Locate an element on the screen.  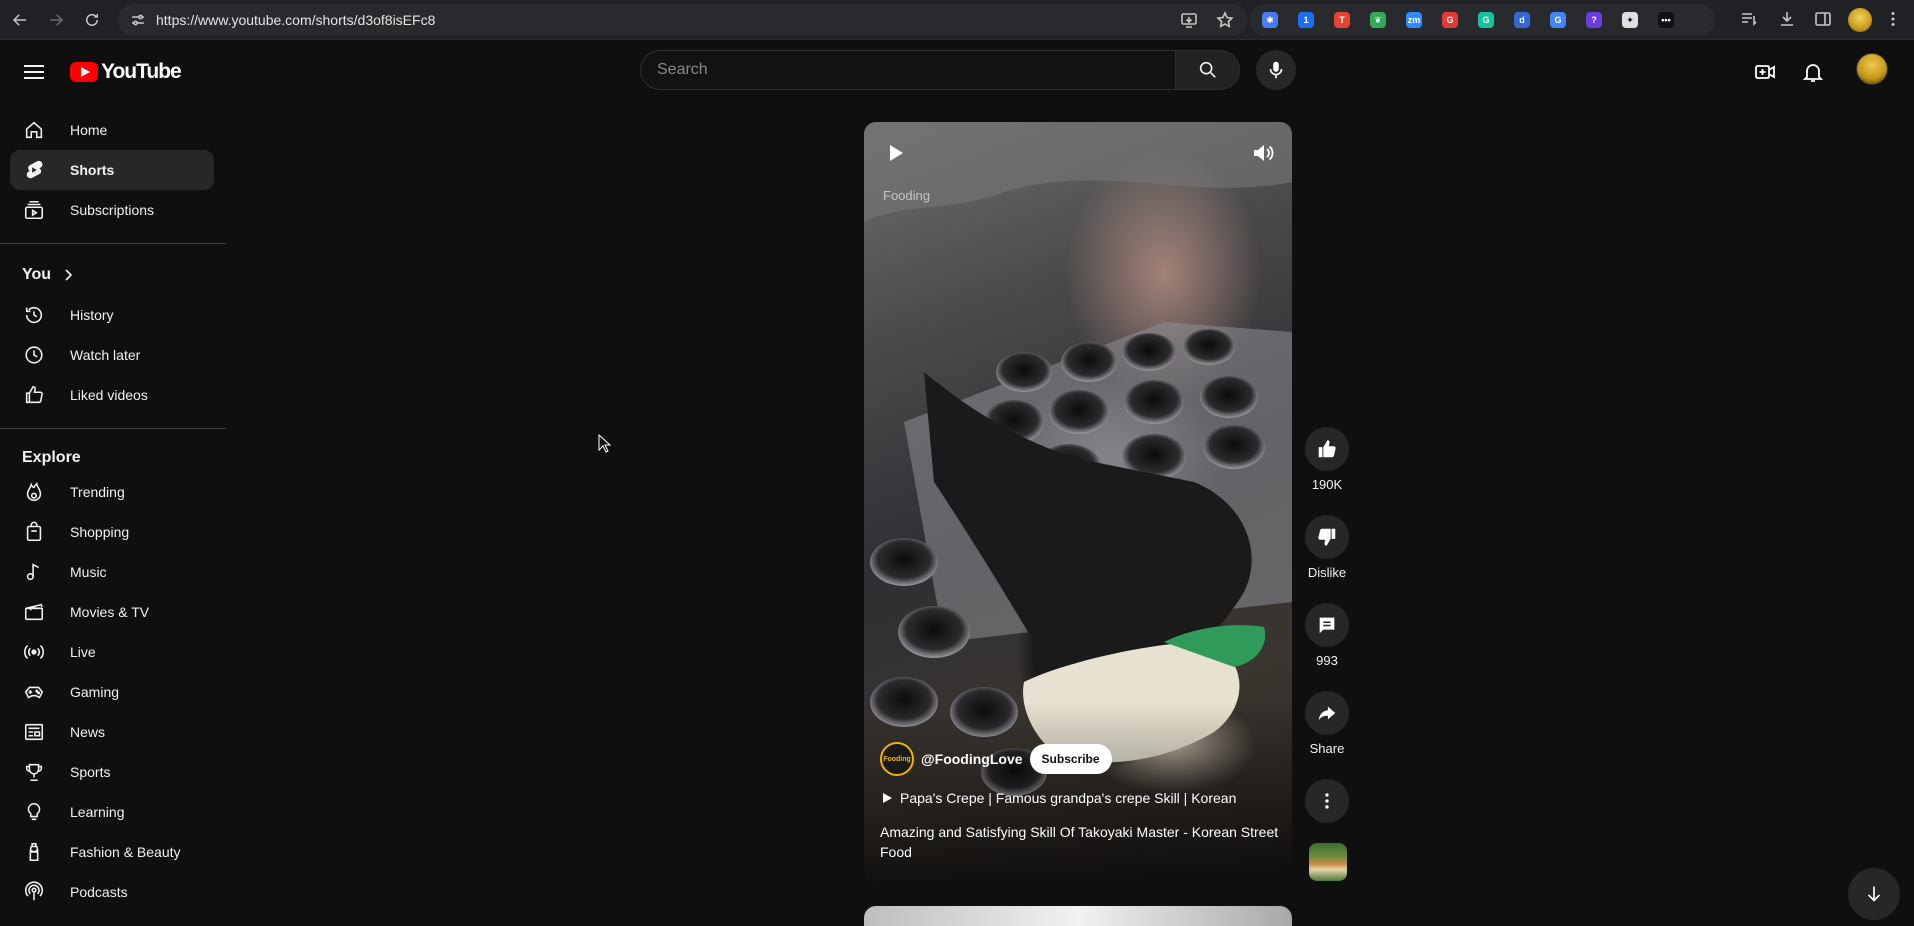
sidebar-item-music: Music is located at coordinates (112, 572).